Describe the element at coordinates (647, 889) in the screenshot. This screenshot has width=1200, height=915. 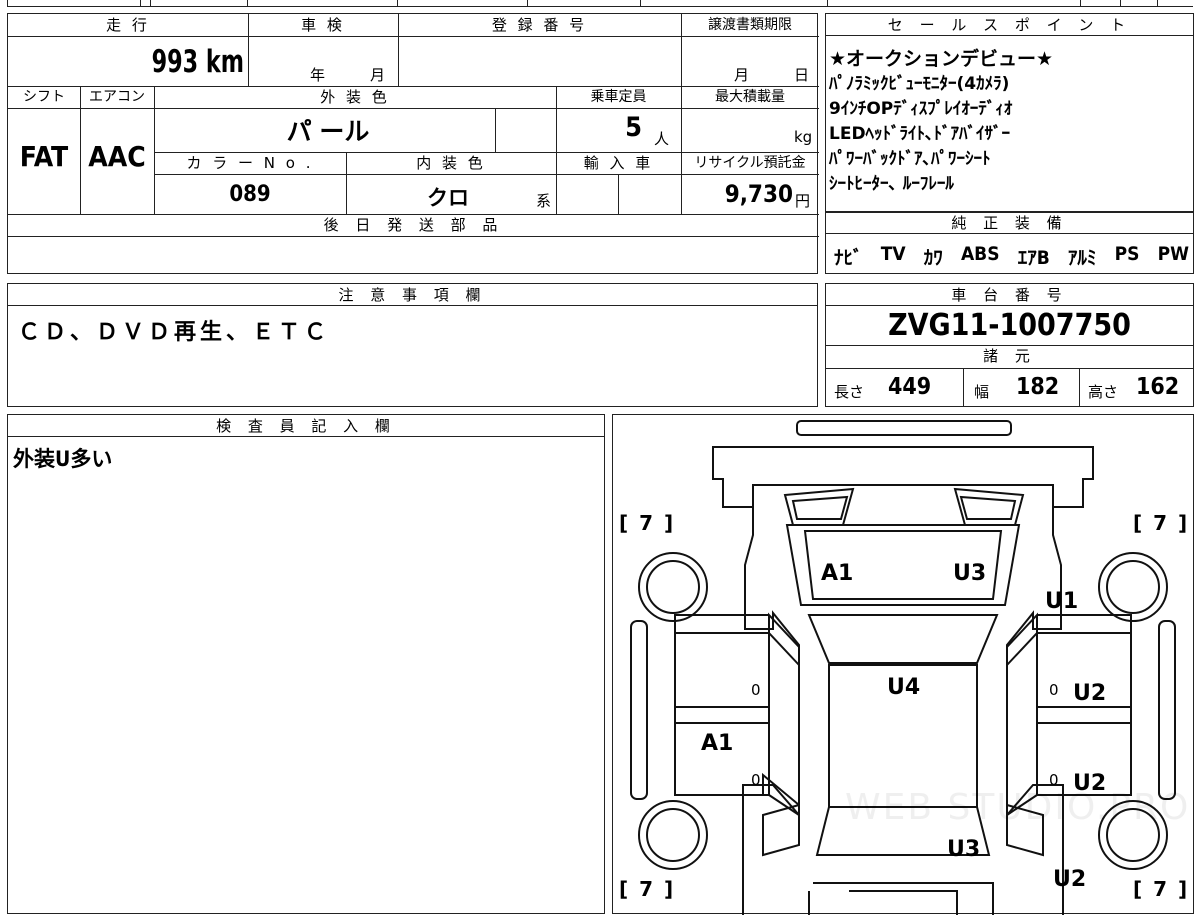
I see `tire-mark-rear-left: [ 7 ]` at that location.